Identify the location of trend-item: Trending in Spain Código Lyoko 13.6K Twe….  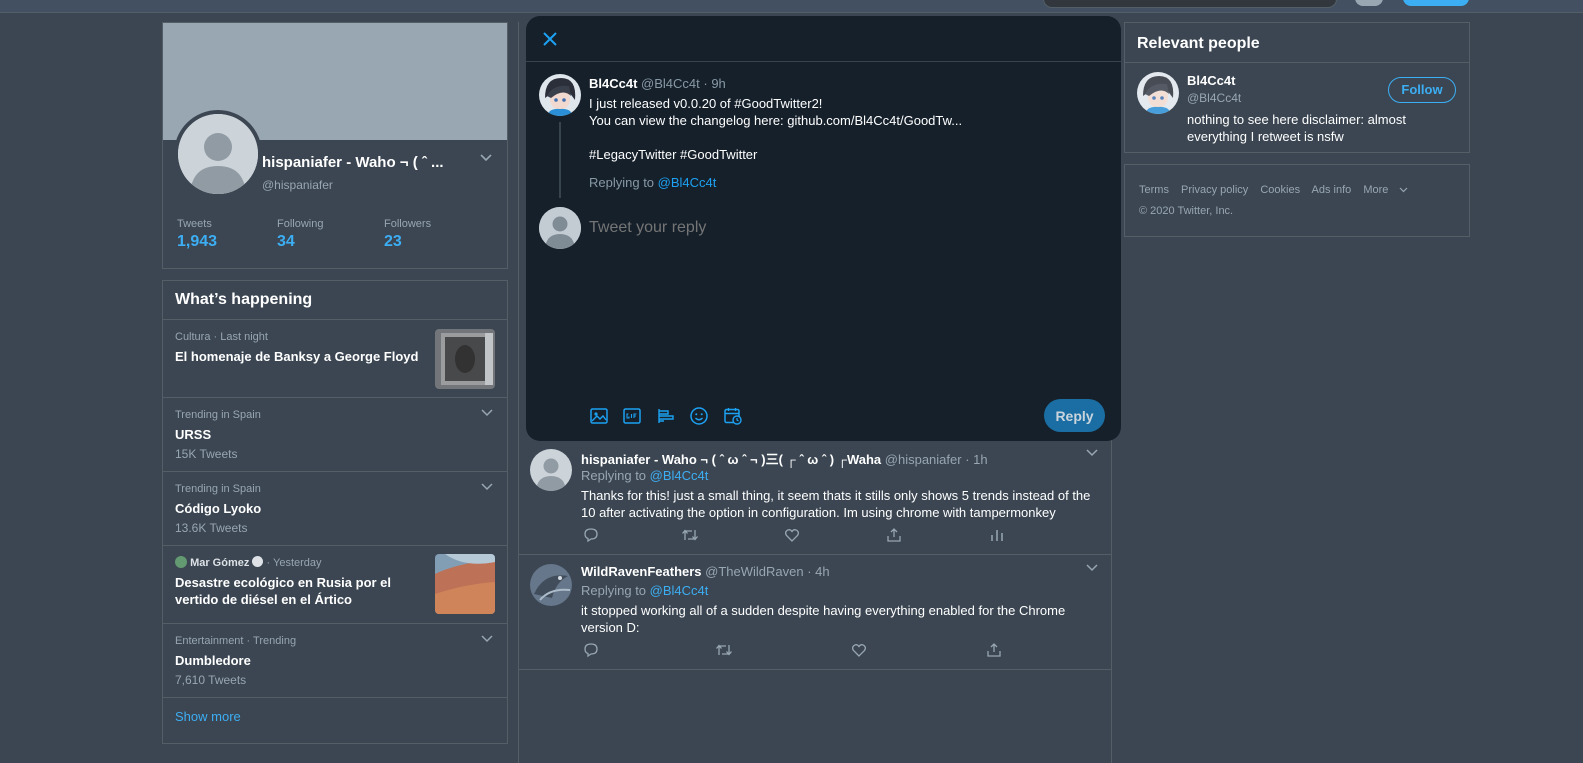
(335, 508).